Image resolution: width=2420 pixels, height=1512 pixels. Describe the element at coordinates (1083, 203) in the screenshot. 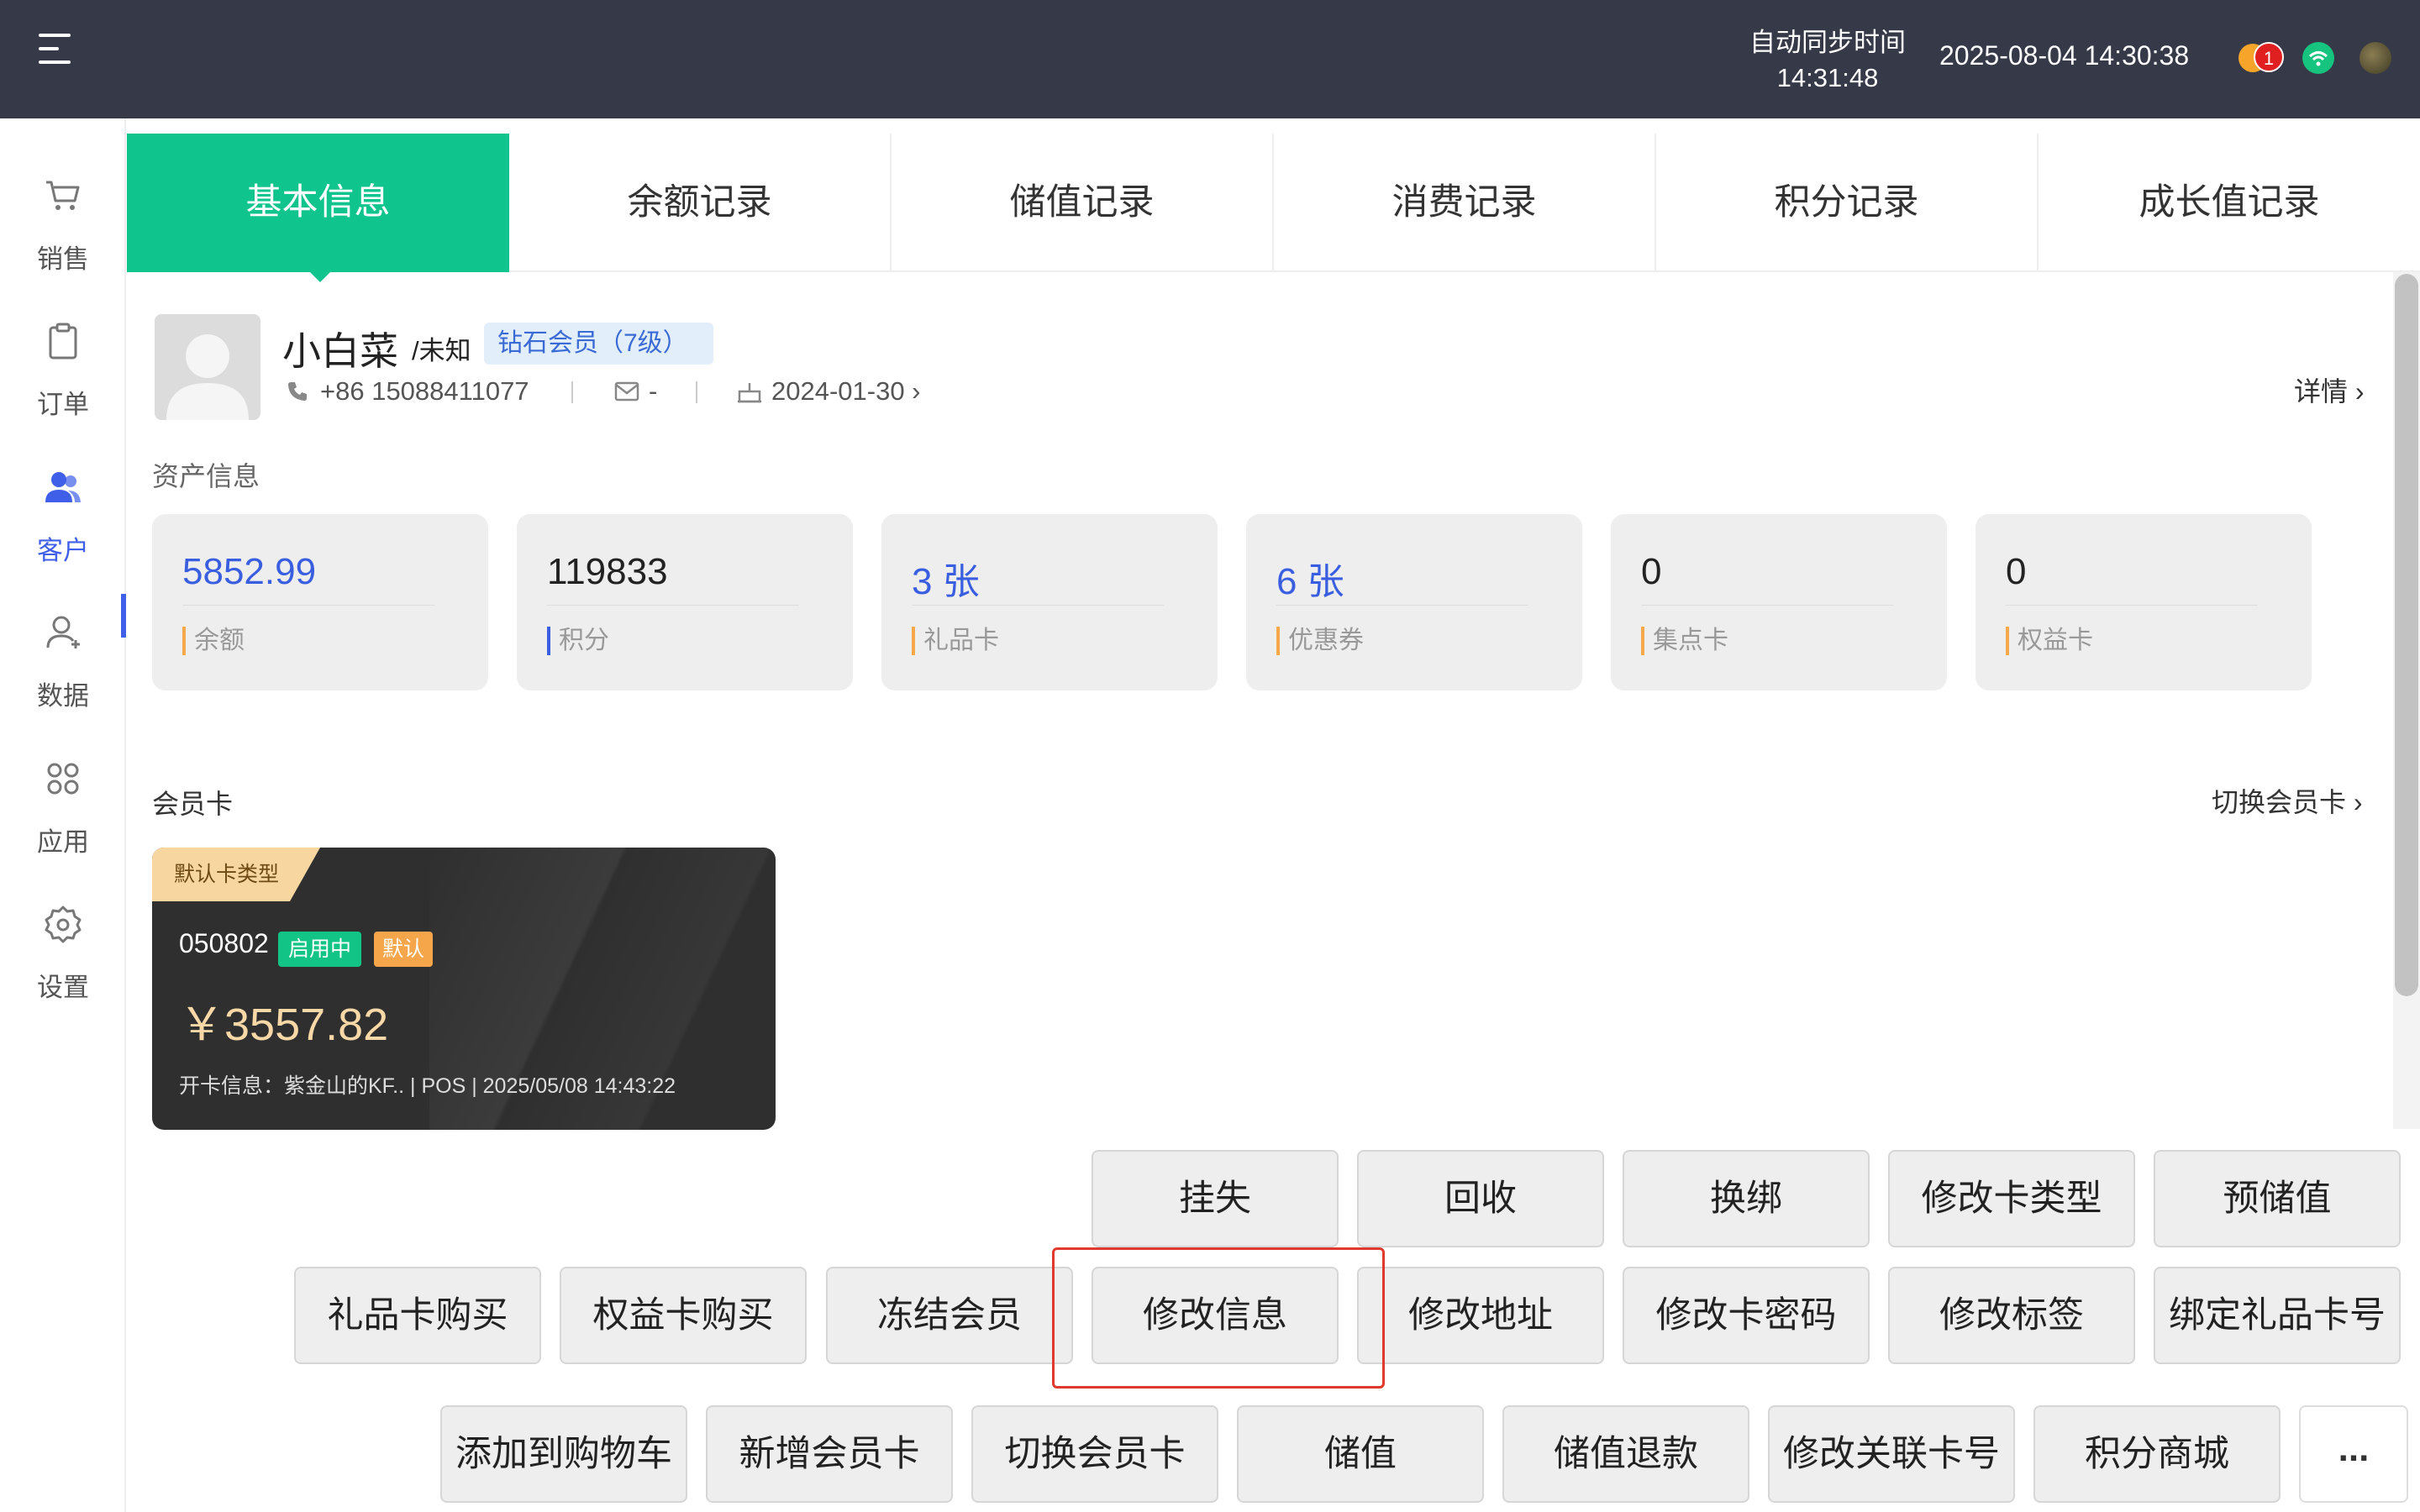

I see `tab-stored-value-records: 储值记录` at that location.